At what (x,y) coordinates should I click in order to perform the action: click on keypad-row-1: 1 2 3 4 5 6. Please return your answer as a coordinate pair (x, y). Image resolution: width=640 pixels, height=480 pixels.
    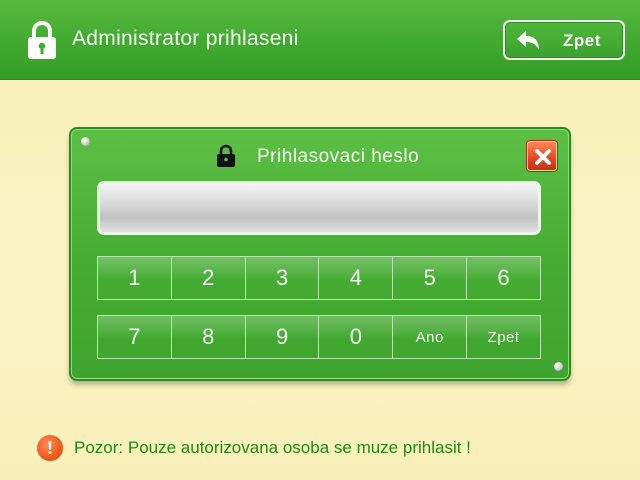
    Looking at the image, I should click on (319, 278).